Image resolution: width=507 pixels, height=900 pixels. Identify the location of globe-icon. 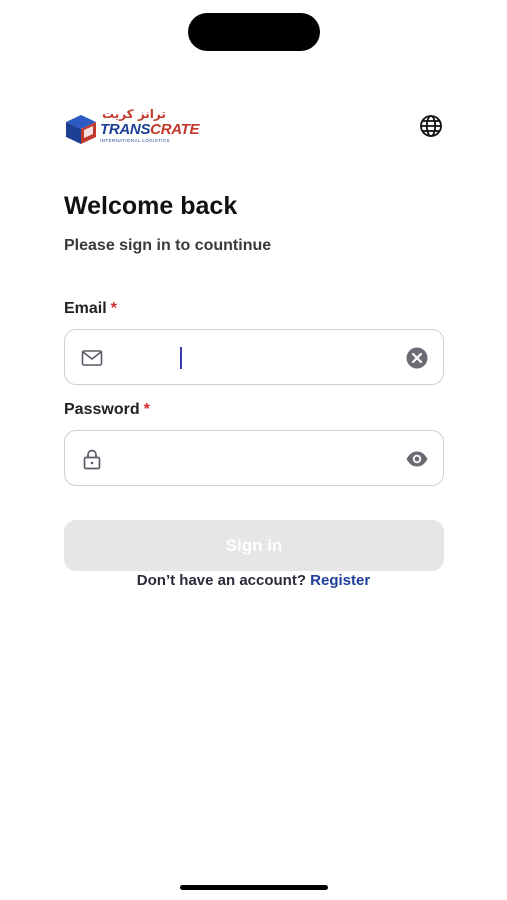
(431, 126).